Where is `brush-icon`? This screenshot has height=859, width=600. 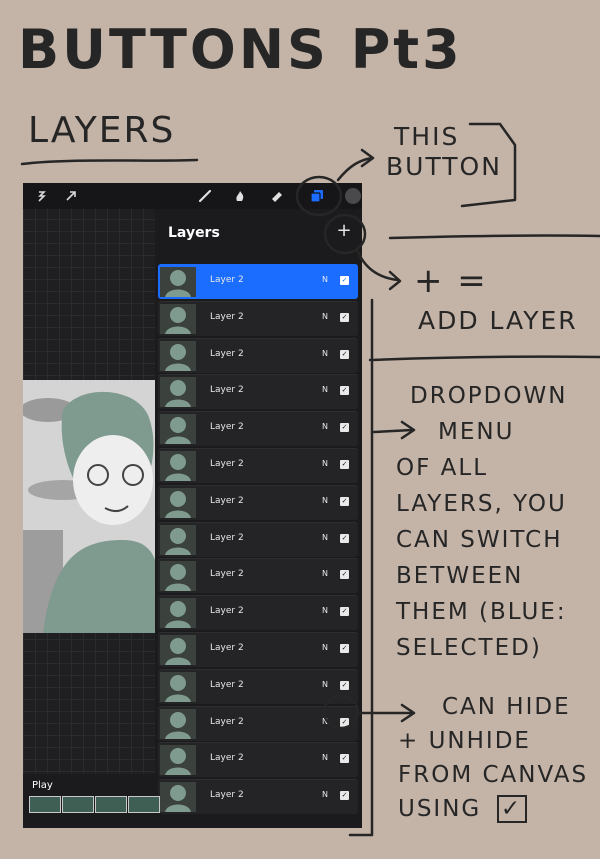 brush-icon is located at coordinates (205, 196).